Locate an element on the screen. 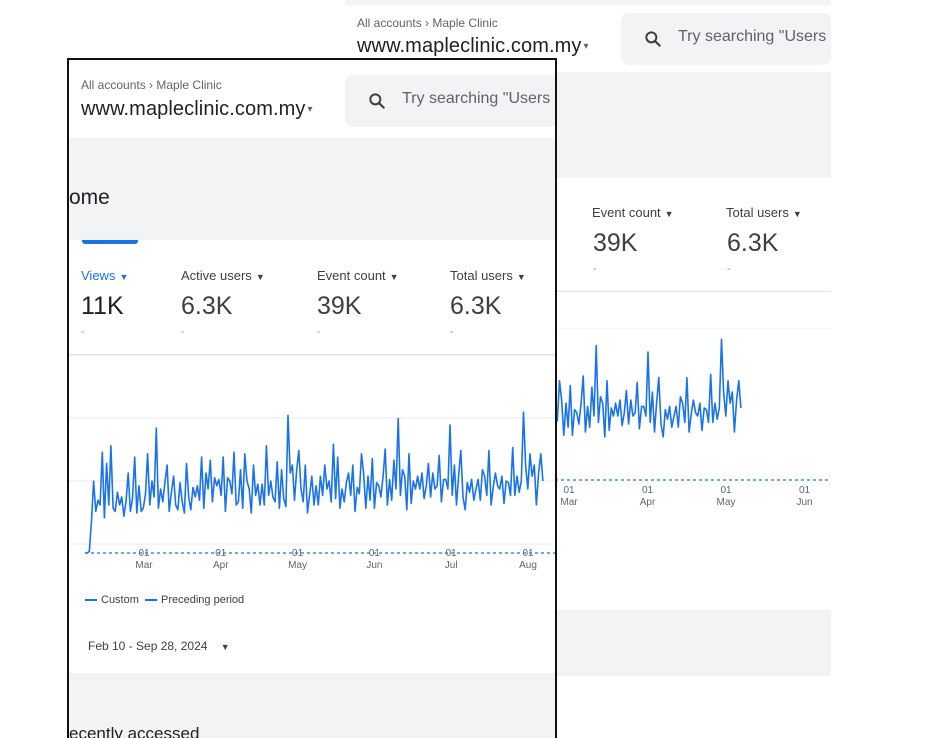 This screenshot has width=945, height=738. x-tick-month: Jul is located at coordinates (451, 565).